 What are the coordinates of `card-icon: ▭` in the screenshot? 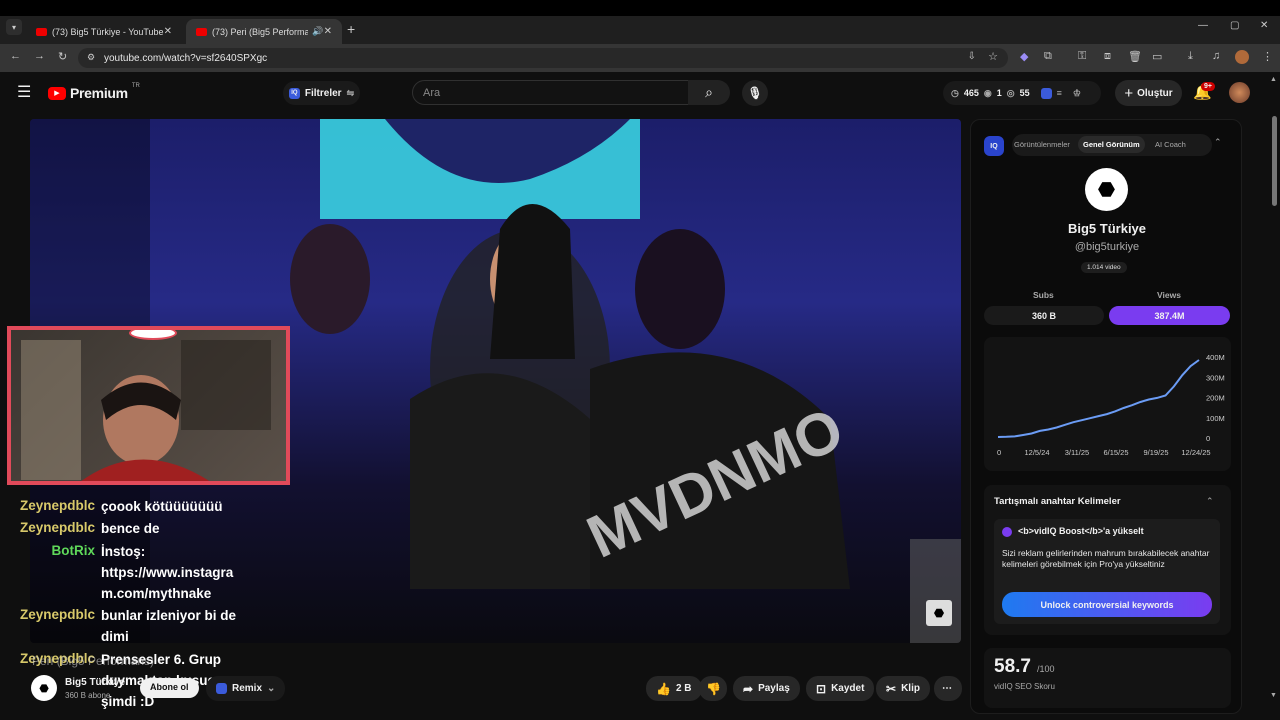 It's located at (1157, 56).